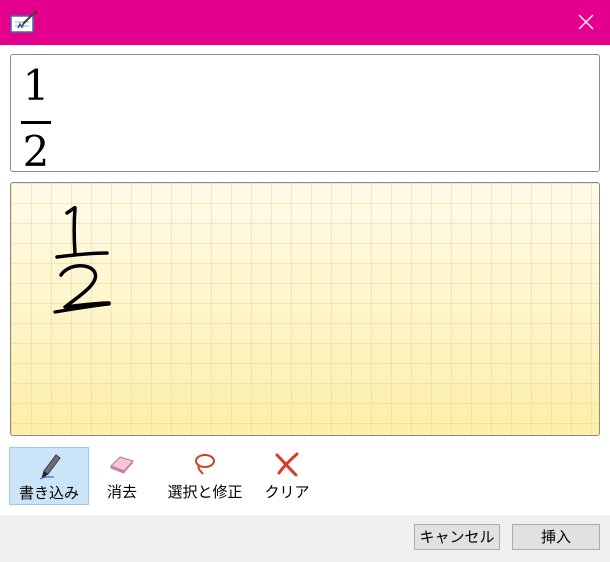  I want to click on insert-button: 挿入, so click(556, 537).